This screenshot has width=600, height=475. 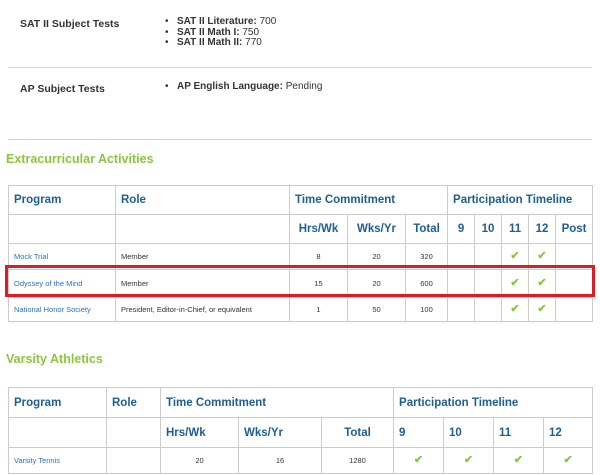 I want to click on column-header-post: Post, so click(x=574, y=229).